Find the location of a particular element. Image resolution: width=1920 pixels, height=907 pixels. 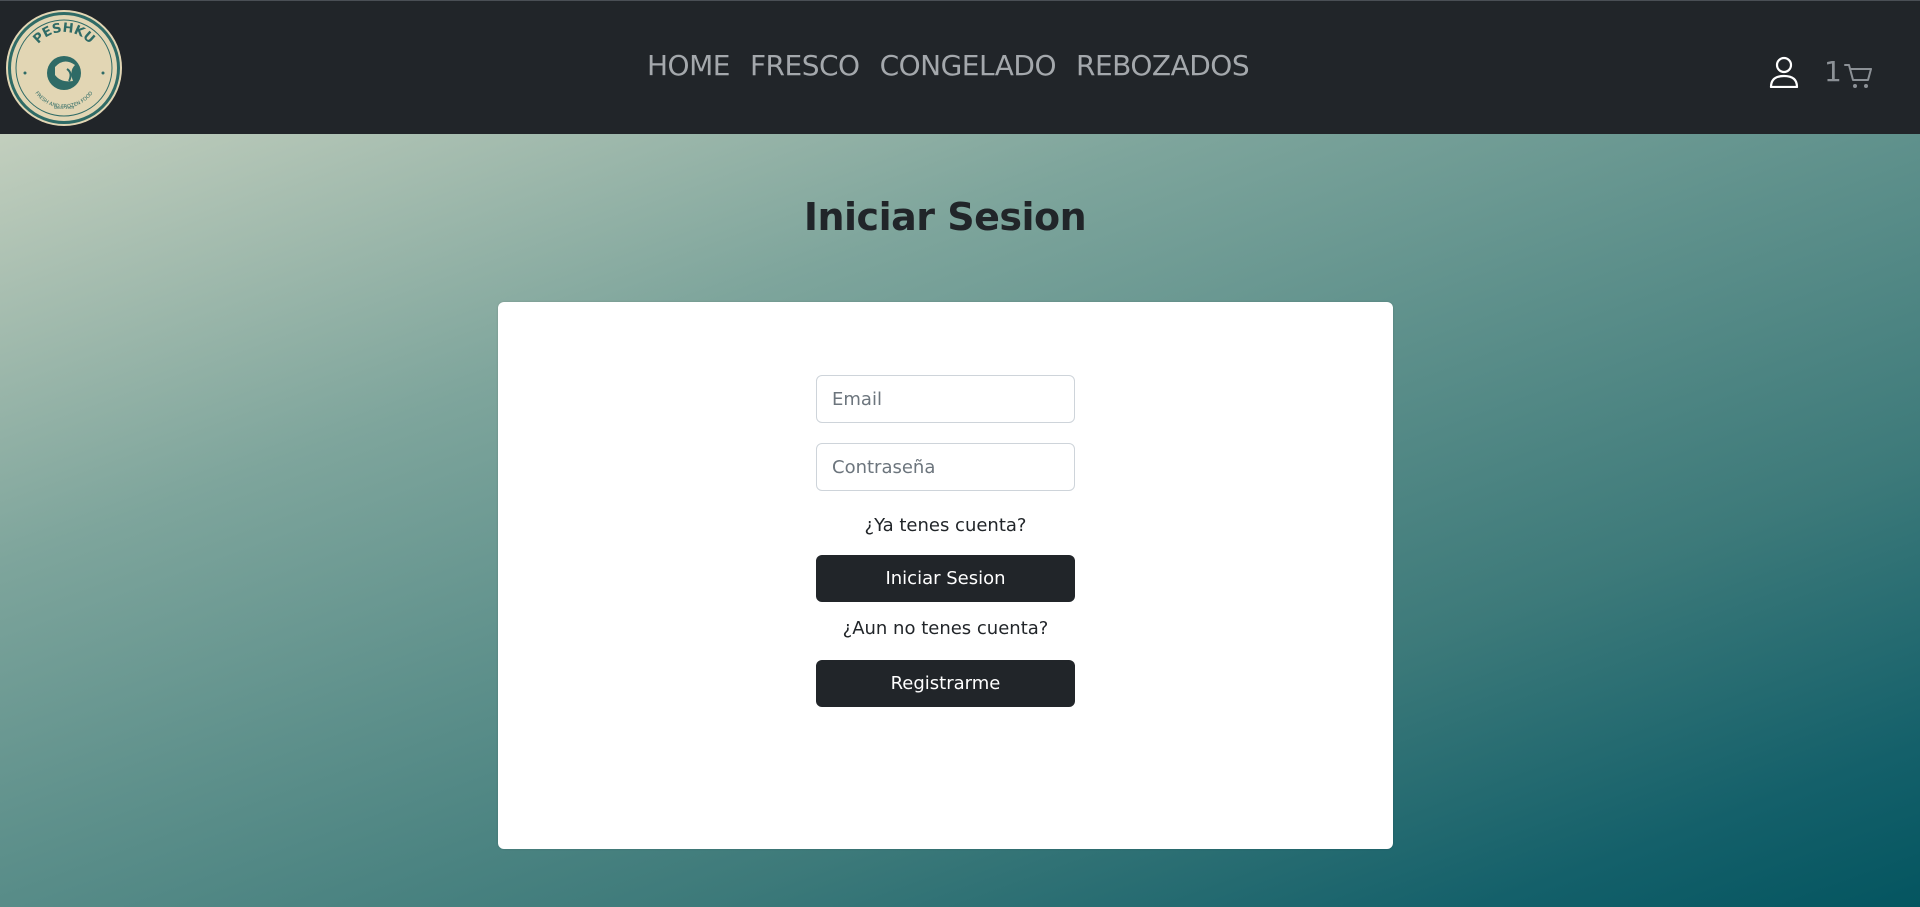

login-button: Iniciar Sesion is located at coordinates (945, 578).